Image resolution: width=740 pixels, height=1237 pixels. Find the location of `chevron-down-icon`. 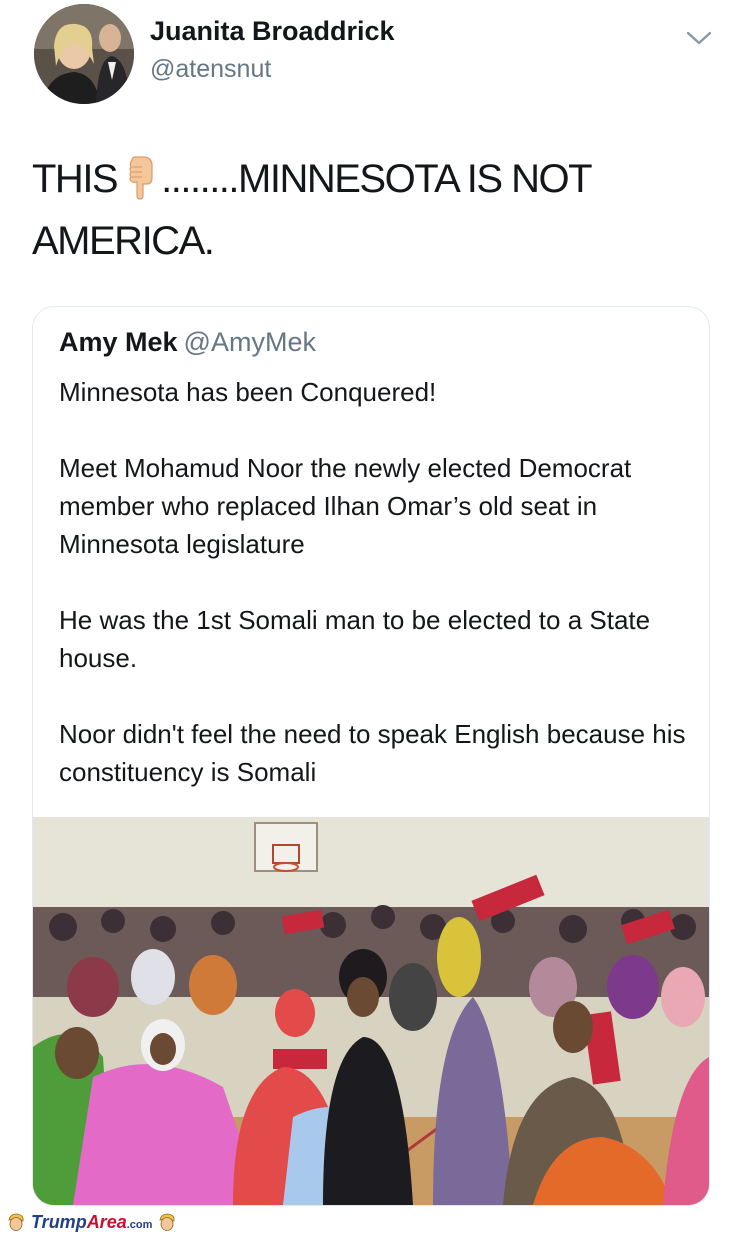

chevron-down-icon is located at coordinates (699, 38).